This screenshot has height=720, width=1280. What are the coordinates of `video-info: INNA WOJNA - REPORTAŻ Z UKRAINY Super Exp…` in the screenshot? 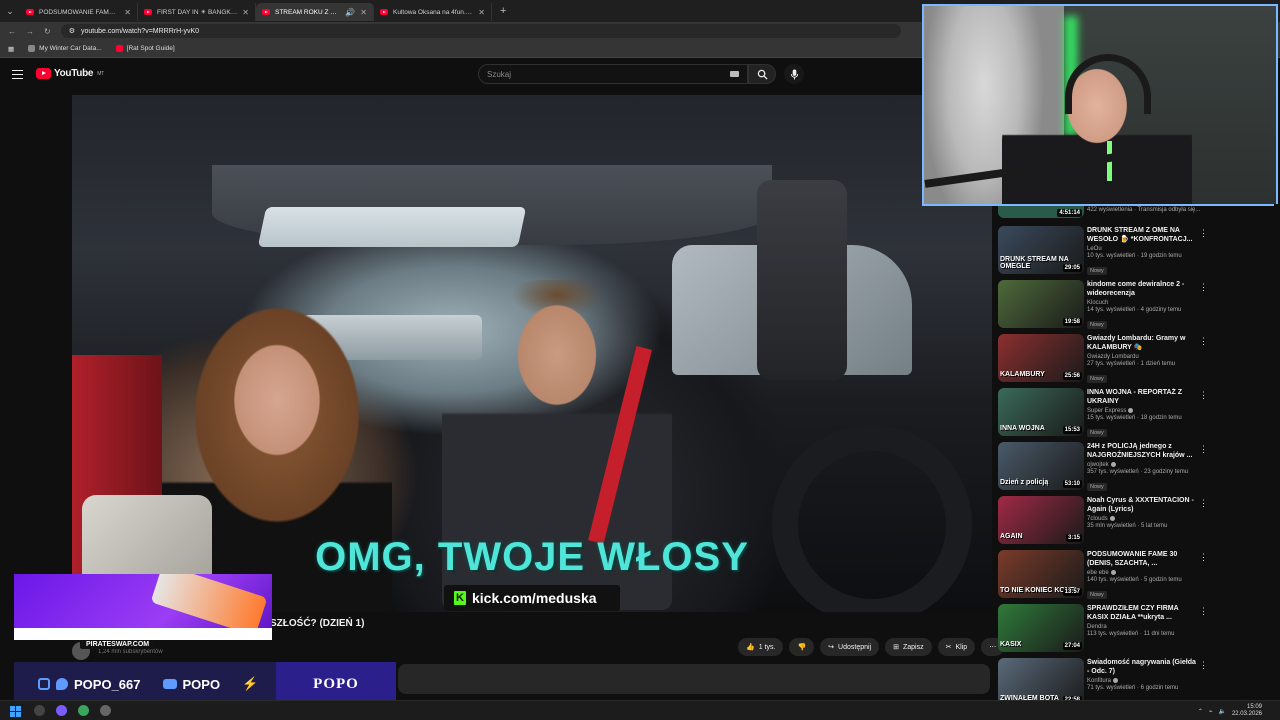 It's located at (1142, 413).